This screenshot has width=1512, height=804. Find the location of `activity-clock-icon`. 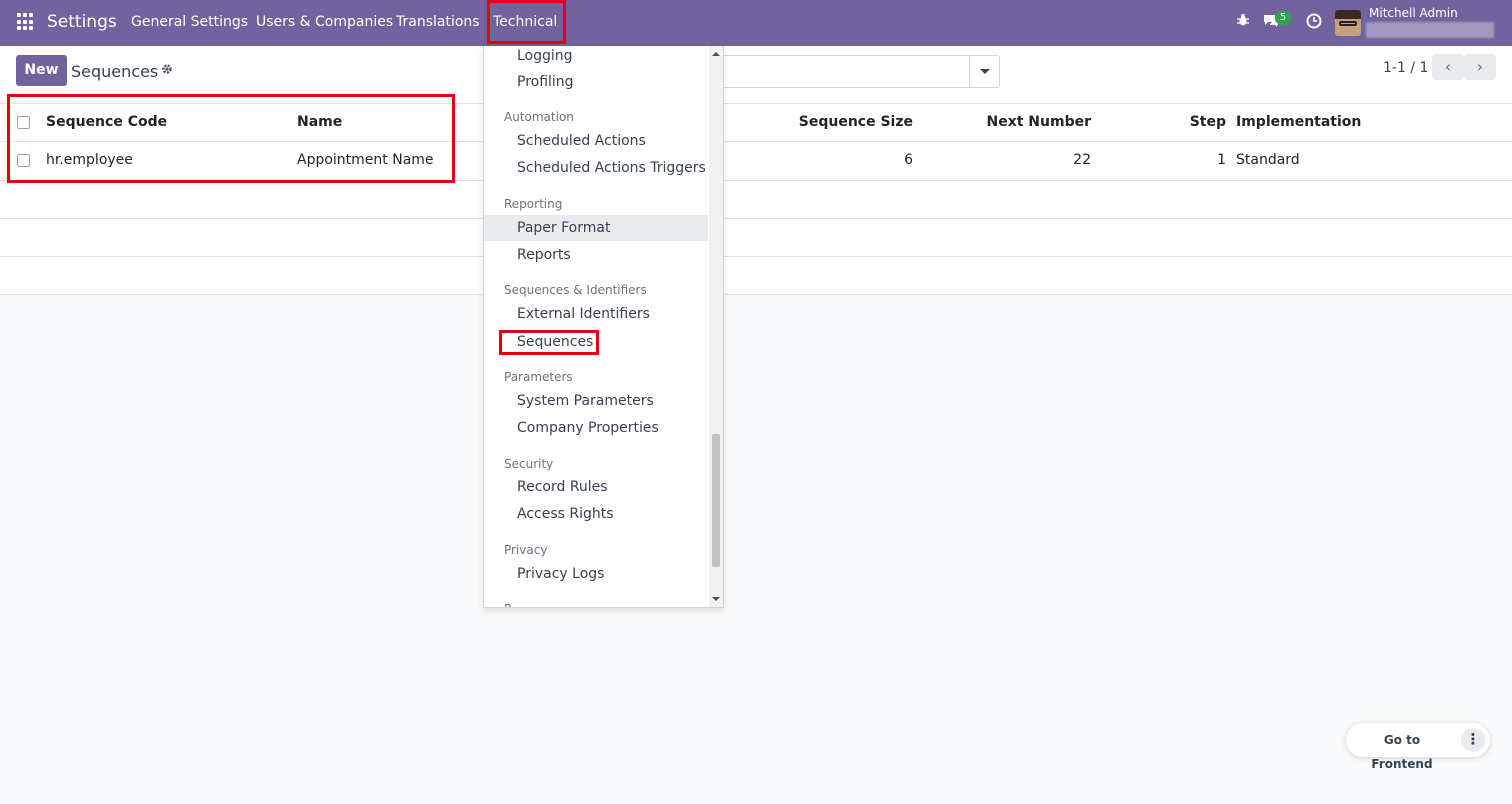

activity-clock-icon is located at coordinates (1314, 22).